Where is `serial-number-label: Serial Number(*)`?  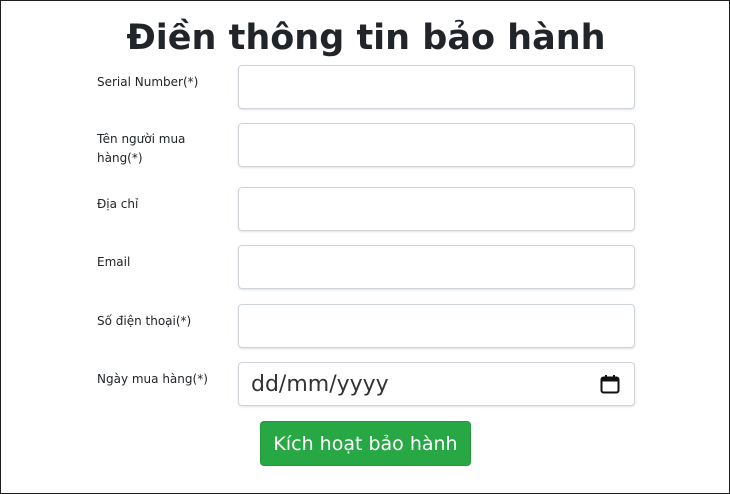 serial-number-label: Serial Number(*) is located at coordinates (148, 82).